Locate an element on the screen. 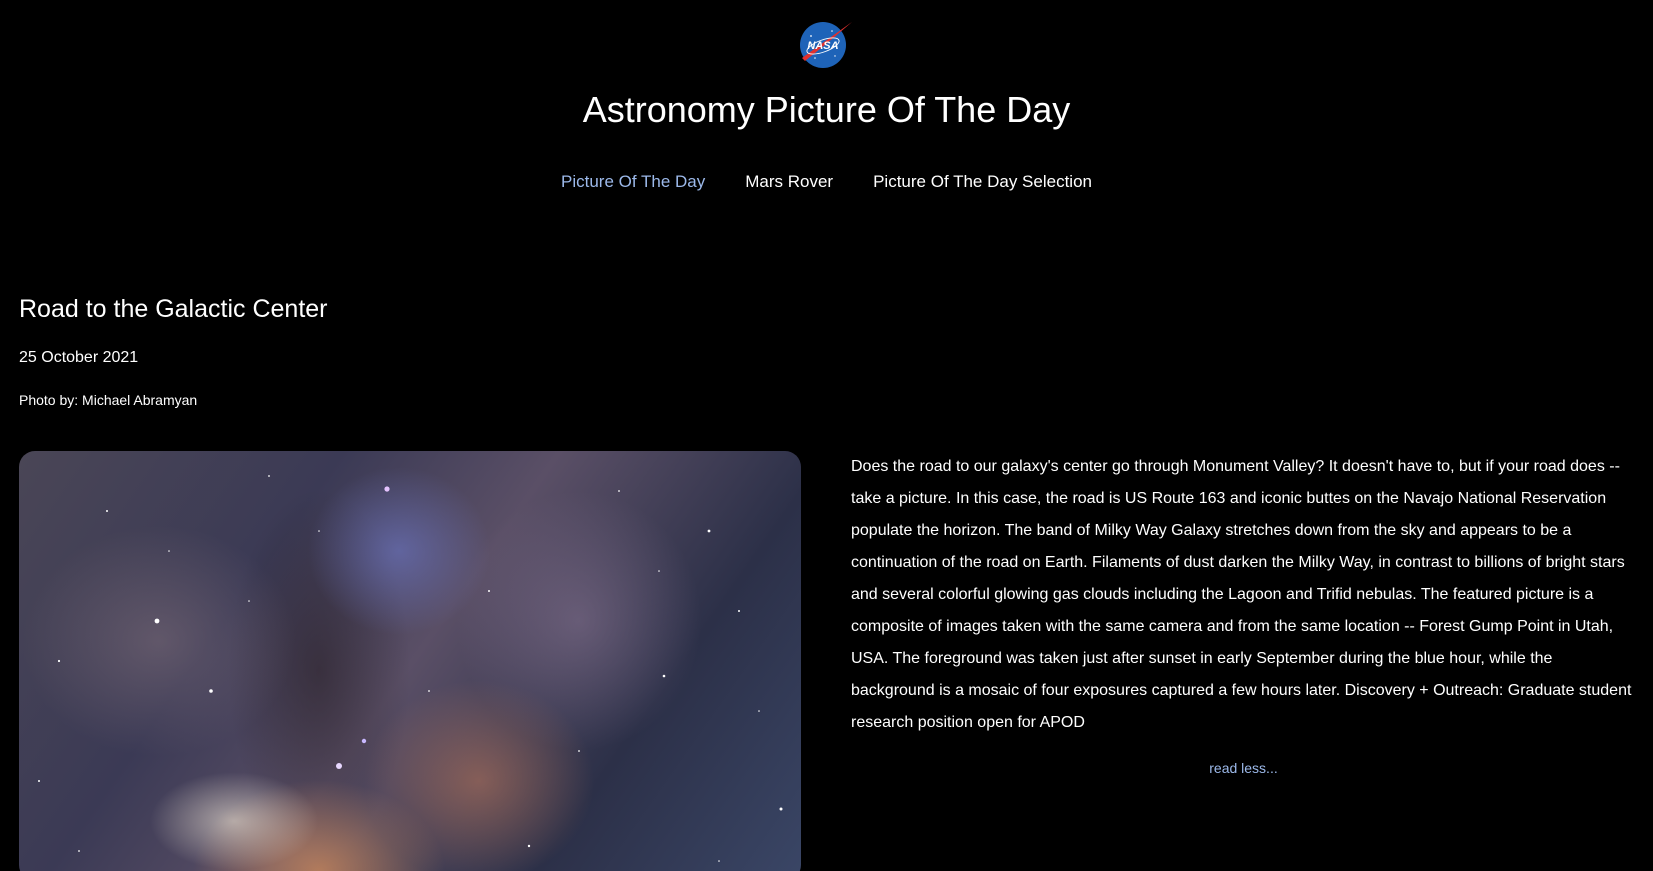 The height and width of the screenshot is (871, 1653). nav-item-picture-of-the-day-selection: Picture Of The Day Selection is located at coordinates (982, 182).